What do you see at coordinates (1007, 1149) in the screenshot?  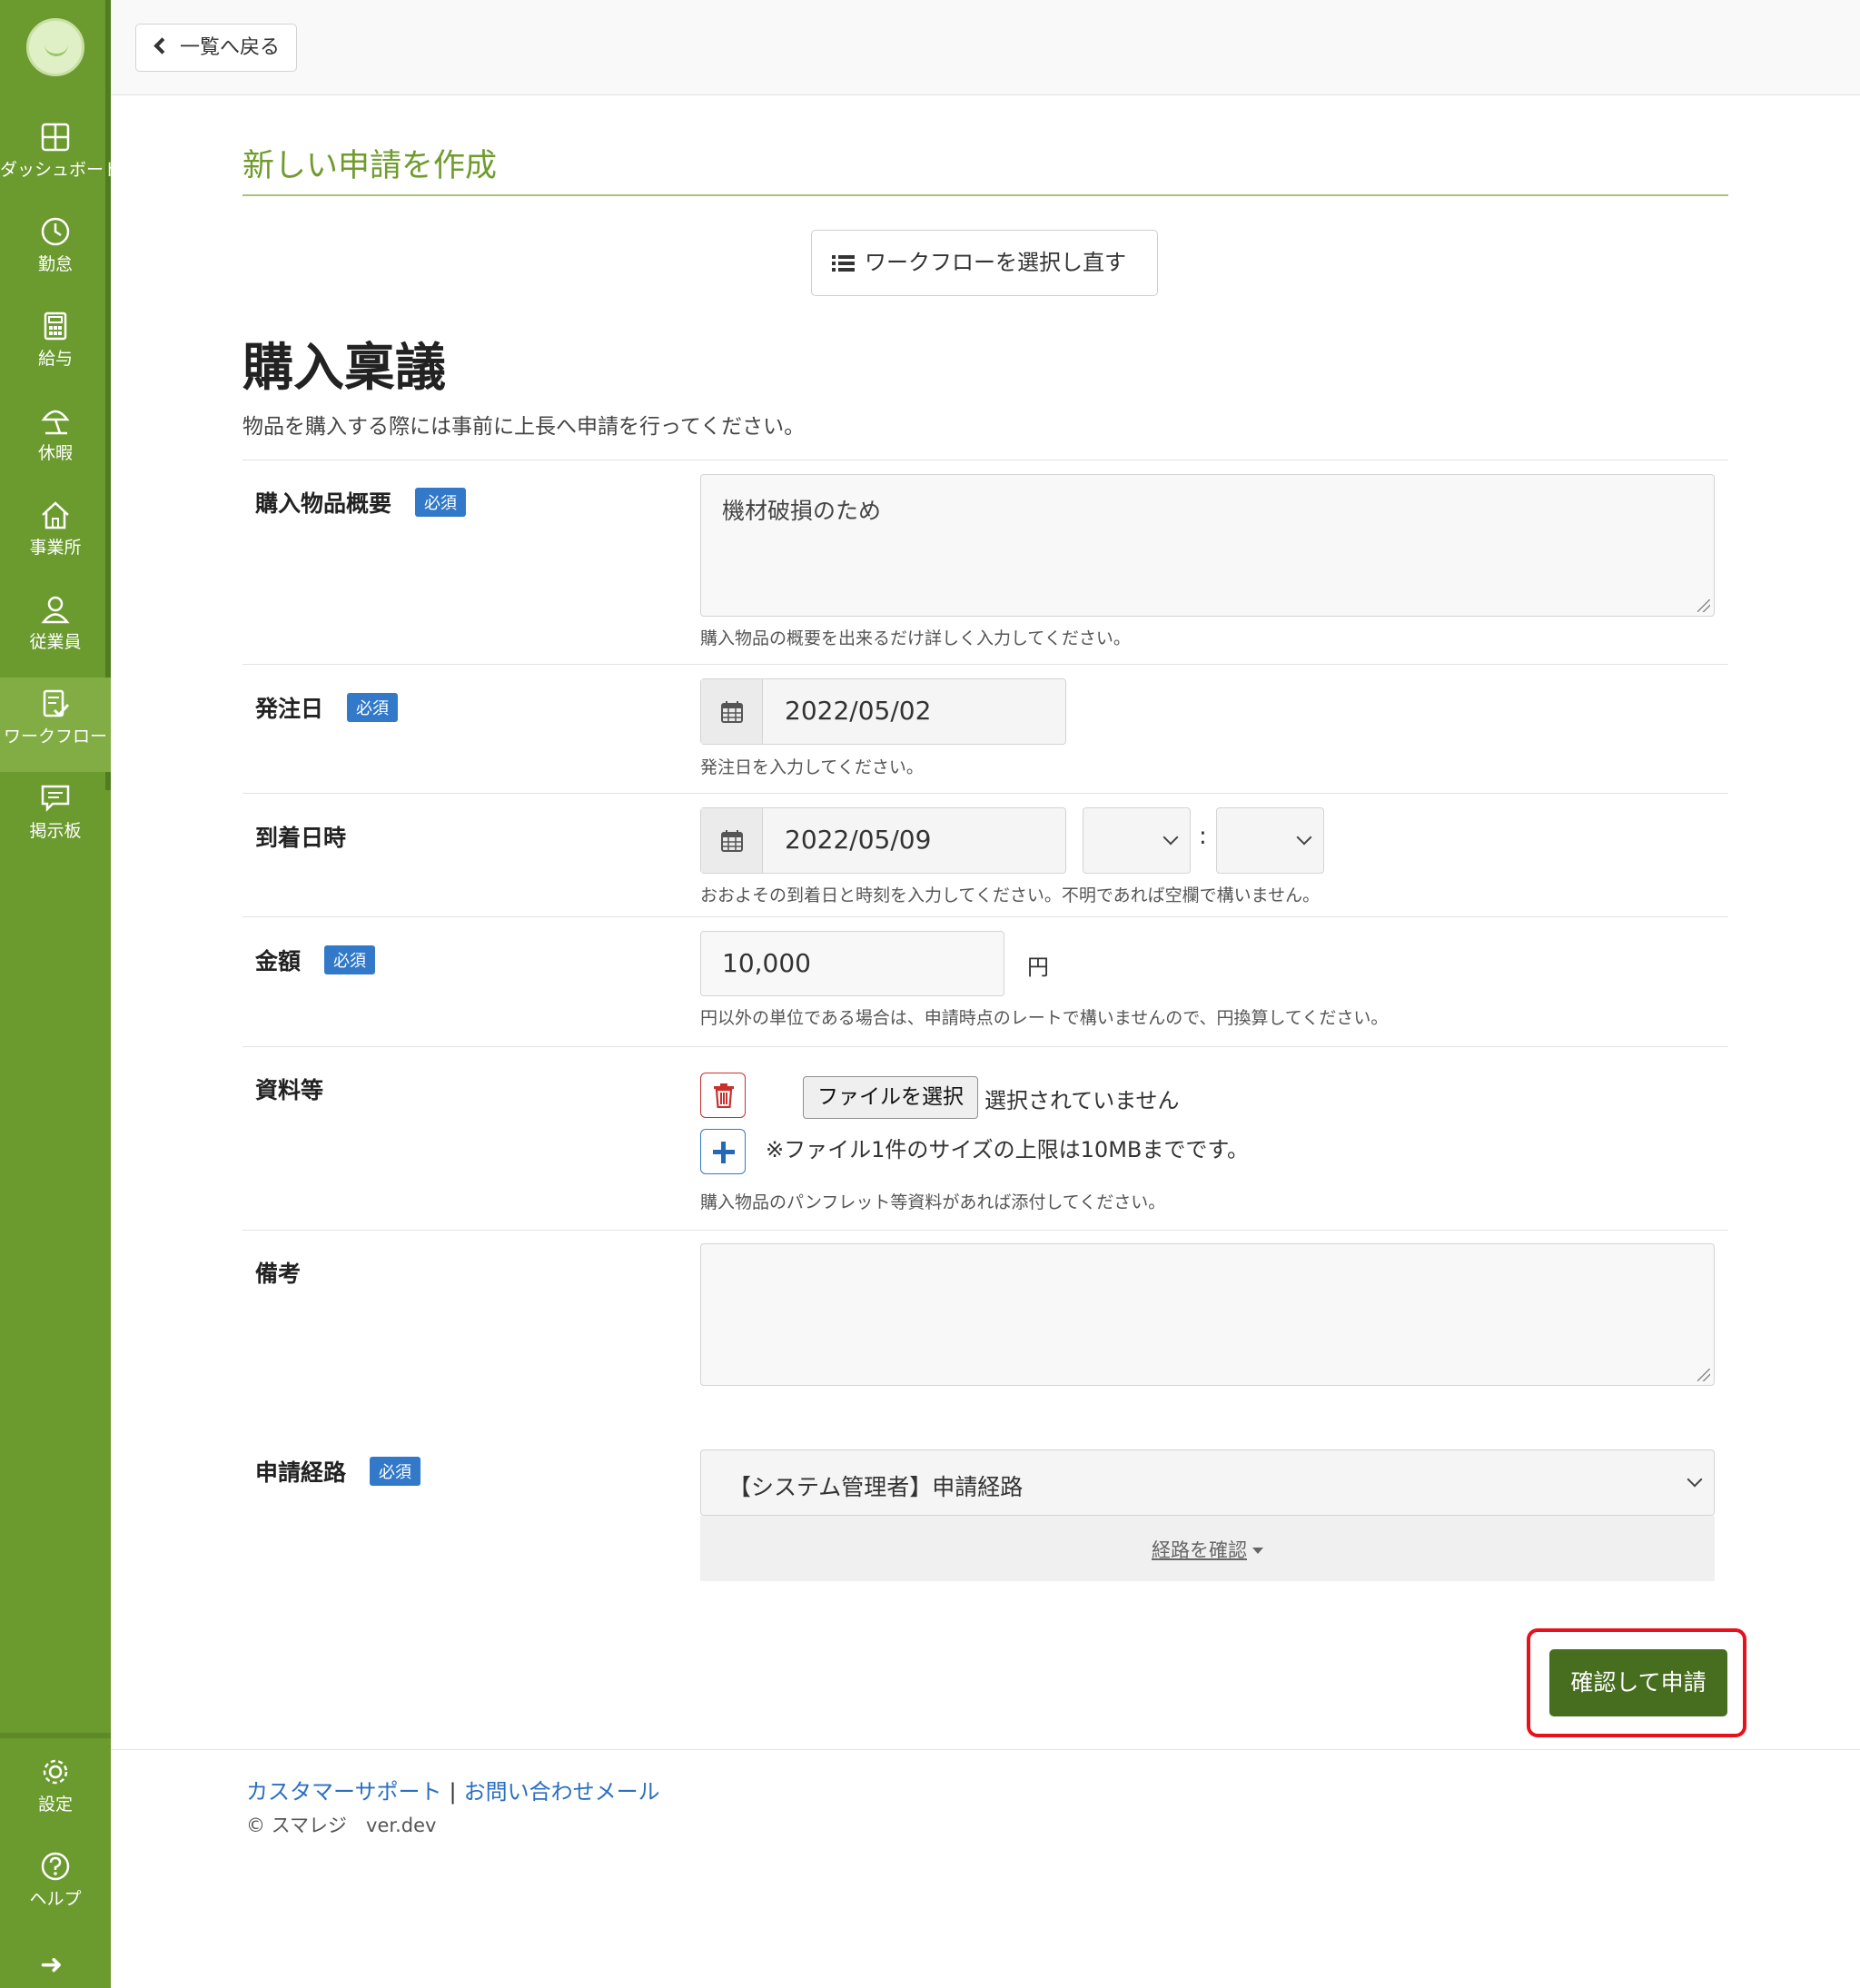 I see `file-size-note: ※ファイル1件のサイズの上限は10MBまでです。` at bounding box center [1007, 1149].